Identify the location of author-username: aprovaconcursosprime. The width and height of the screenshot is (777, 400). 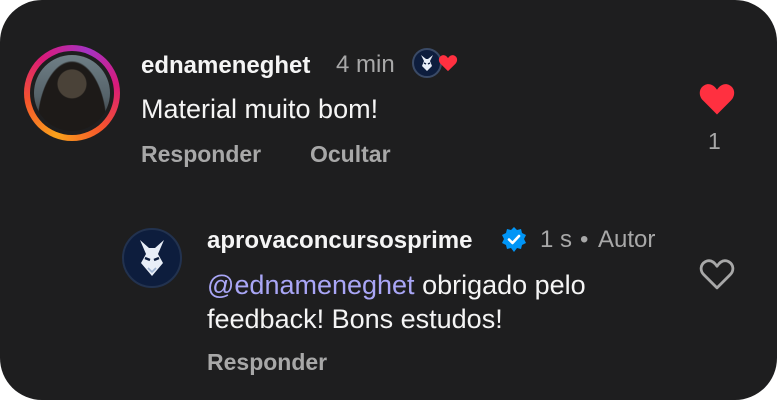
(339, 241).